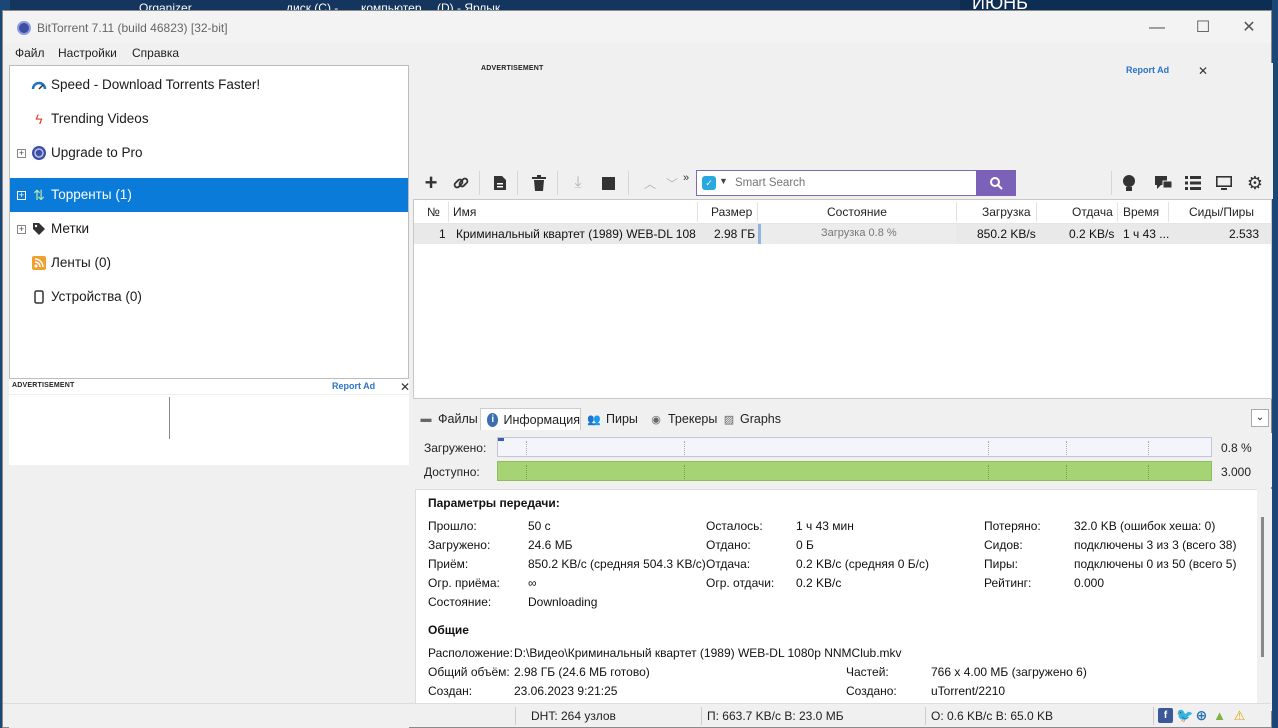 The height and width of the screenshot is (728, 1278). What do you see at coordinates (582, 672) in the screenshot?
I see `total-size-value: 2.98 ГБ (24.6 МБ готово)` at bounding box center [582, 672].